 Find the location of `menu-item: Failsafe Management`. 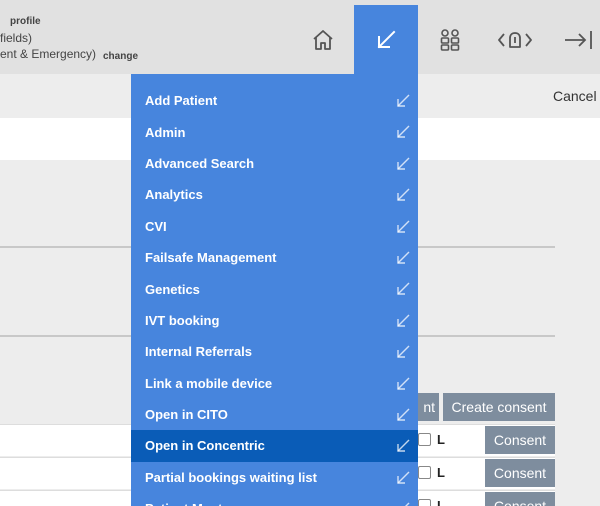

menu-item: Failsafe Management is located at coordinates (274, 257).